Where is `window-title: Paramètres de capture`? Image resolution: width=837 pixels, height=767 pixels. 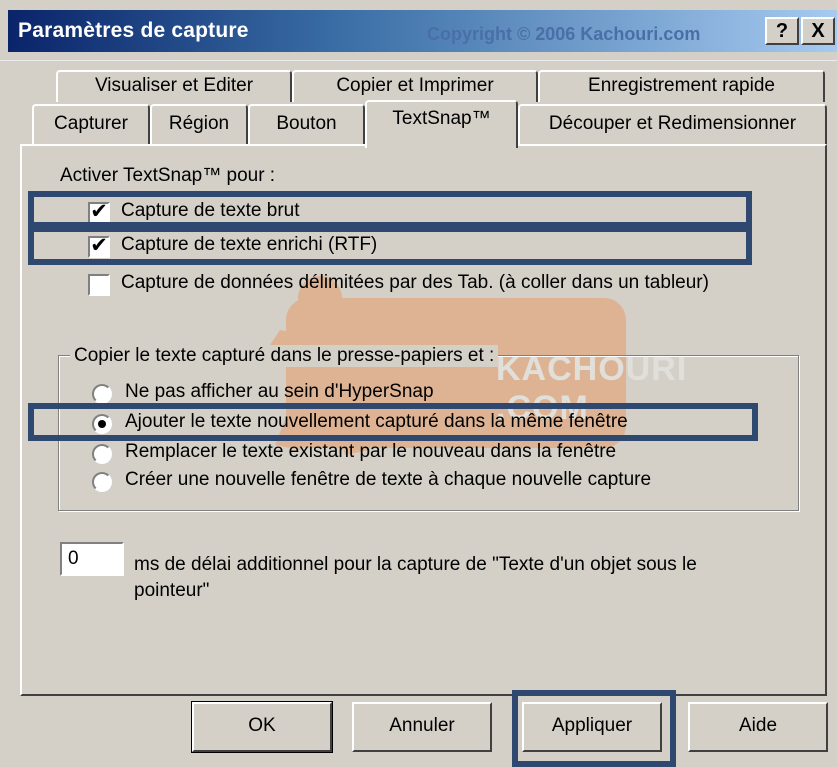
window-title: Paramètres de capture is located at coordinates (133, 30).